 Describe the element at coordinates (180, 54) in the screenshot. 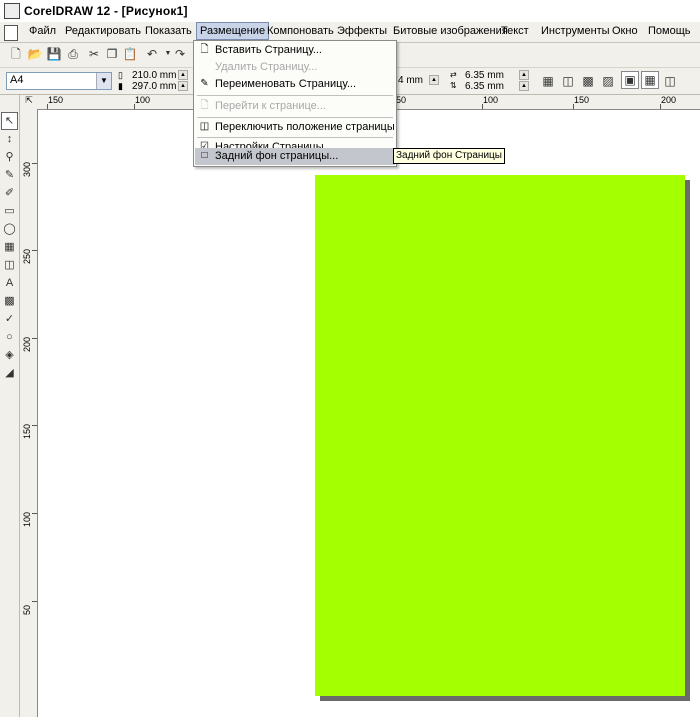

I see `redo-icon: ↷` at that location.